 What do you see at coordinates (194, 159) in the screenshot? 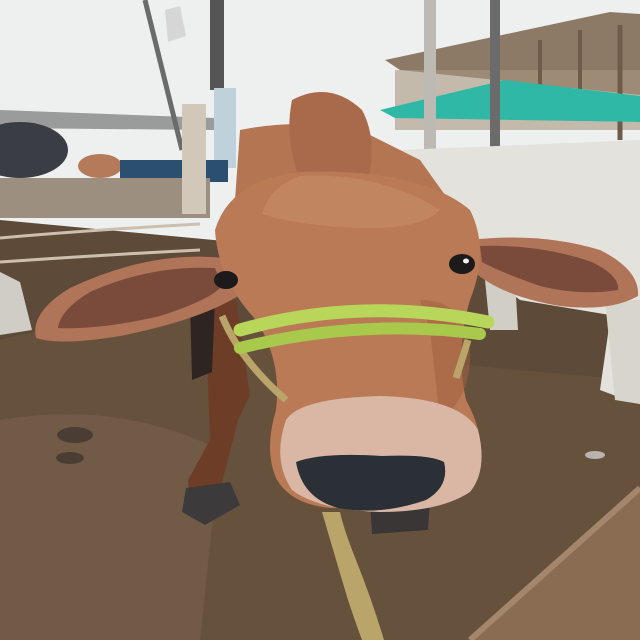
I see `wooden-post` at bounding box center [194, 159].